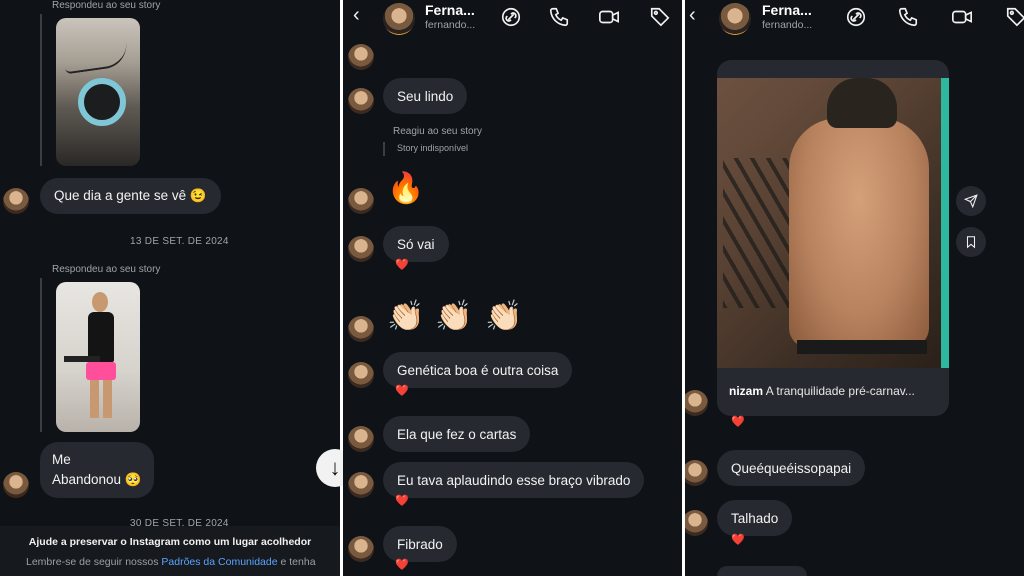  I want to click on message-bubble: Talhado, so click(755, 518).